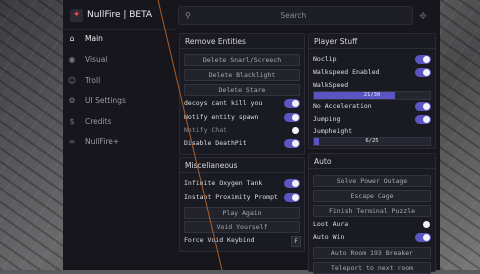 This screenshot has height=274, width=480. Describe the element at coordinates (296, 241) in the screenshot. I see `keybind-button: F` at that location.